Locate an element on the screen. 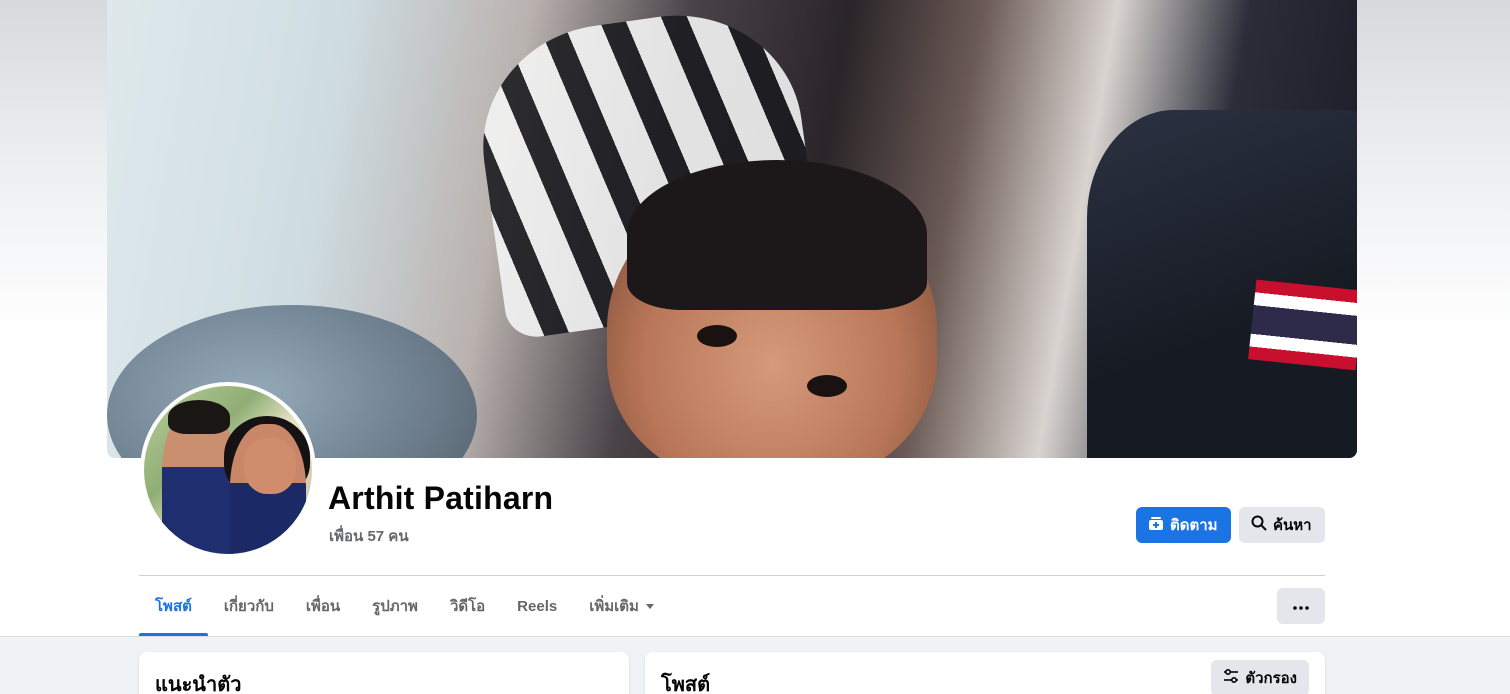 Image resolution: width=1510 pixels, height=694 pixels. more-options-button is located at coordinates (1301, 606).